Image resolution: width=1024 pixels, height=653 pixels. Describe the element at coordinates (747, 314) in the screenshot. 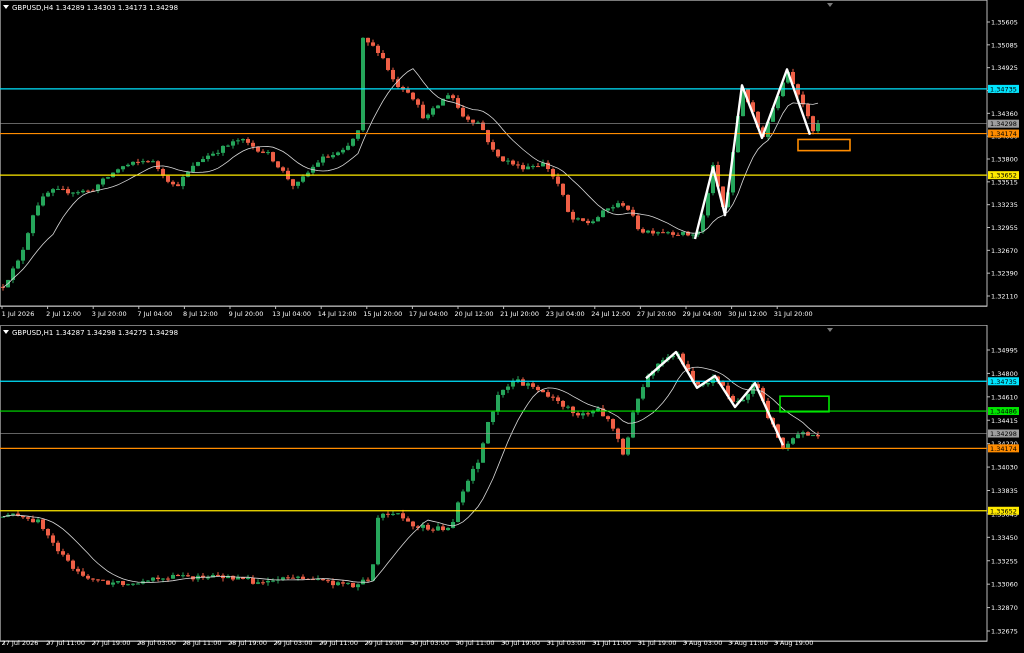

I see `x-tick-label: 30 Jul 12:00` at that location.